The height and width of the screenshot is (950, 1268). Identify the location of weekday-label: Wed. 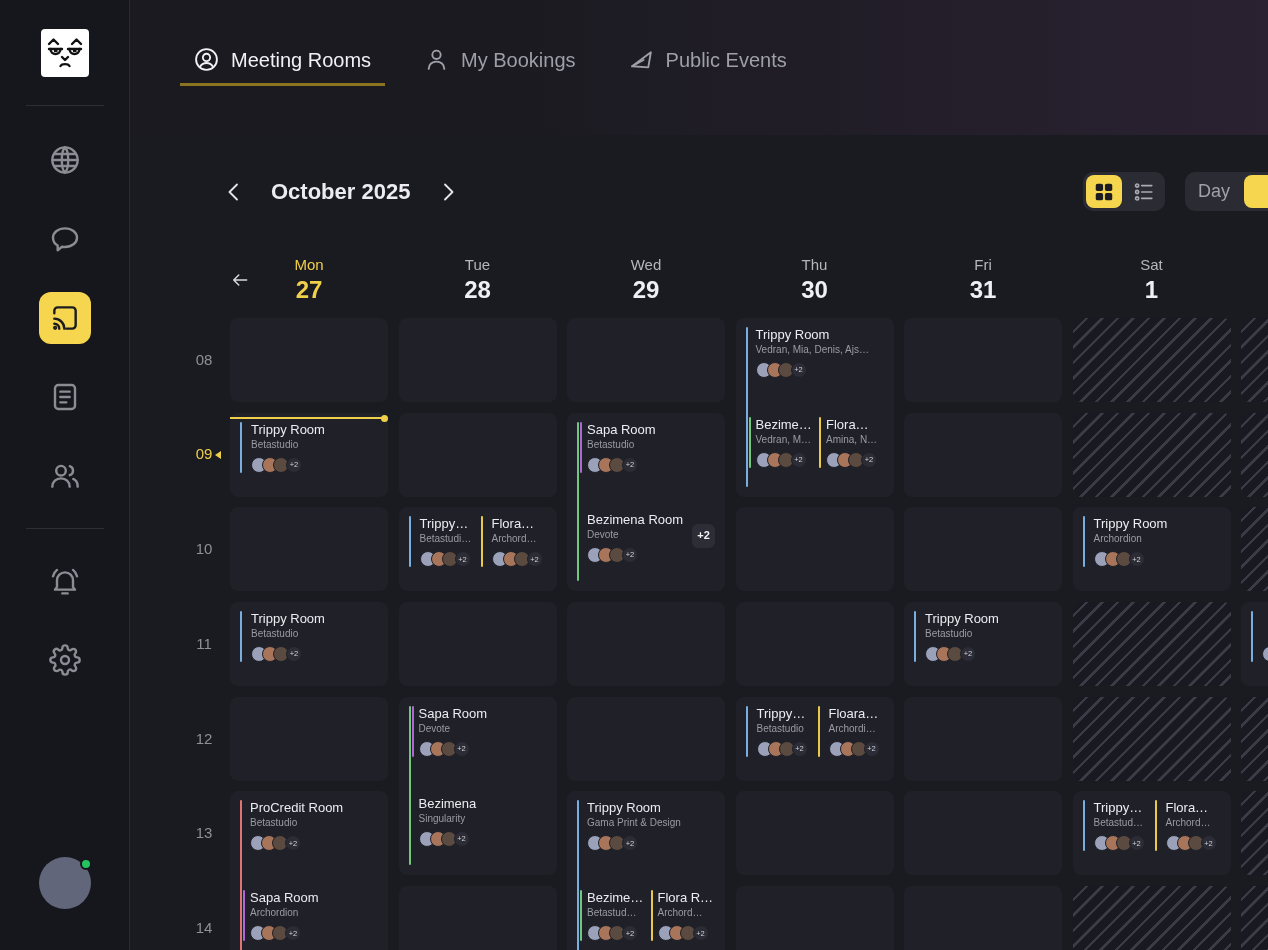
(646, 265).